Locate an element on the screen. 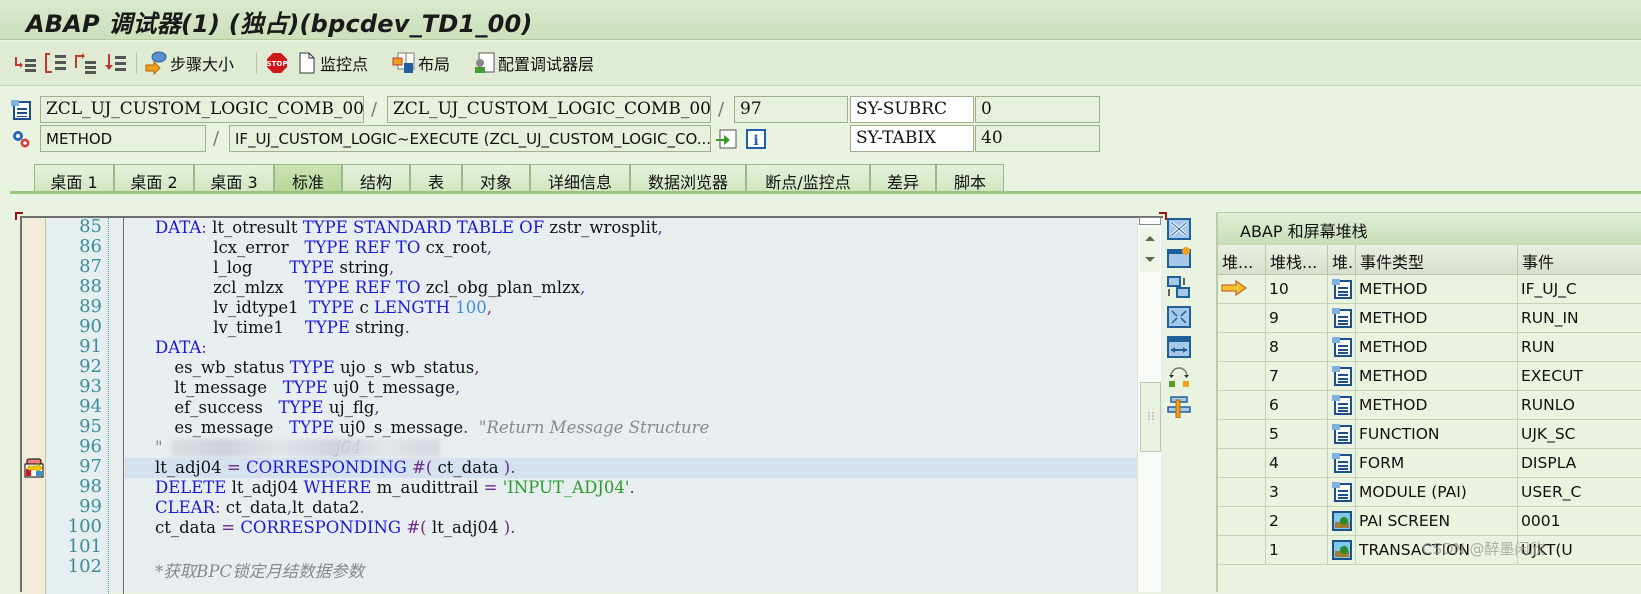  column-header-icon: 堆. is located at coordinates (1342, 260).